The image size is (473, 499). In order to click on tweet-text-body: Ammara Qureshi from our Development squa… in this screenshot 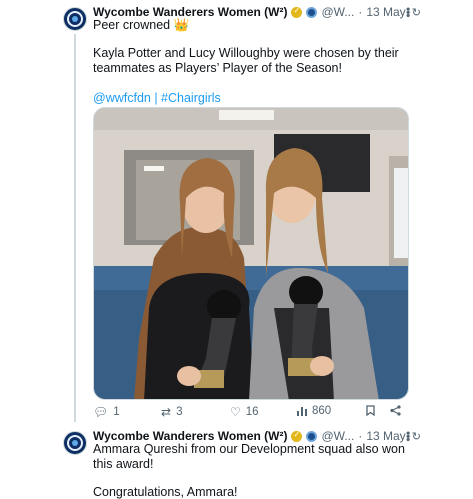, I will do `click(249, 456)`.